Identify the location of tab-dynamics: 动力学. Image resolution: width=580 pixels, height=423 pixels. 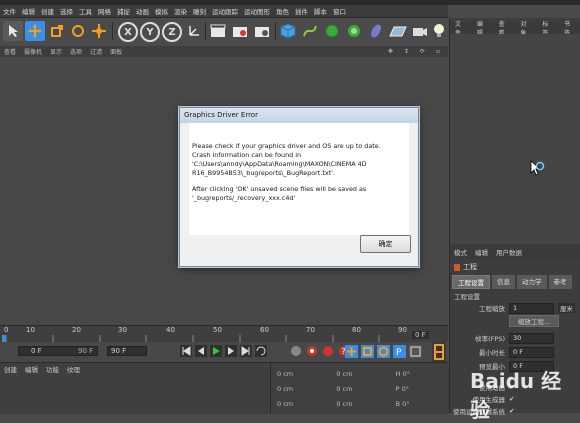
(532, 282).